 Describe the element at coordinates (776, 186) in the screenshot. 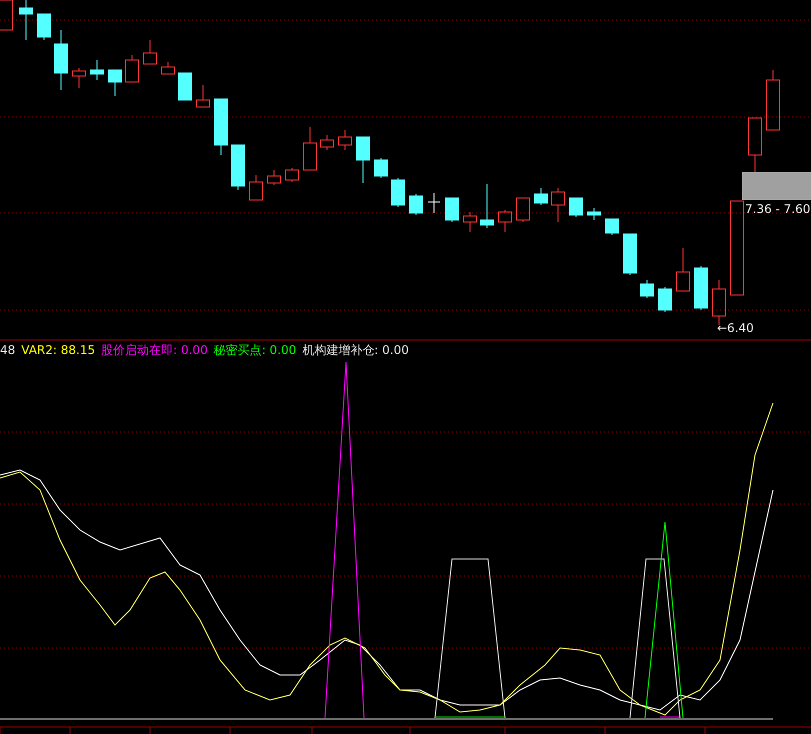

I see `price-range-highlight` at that location.